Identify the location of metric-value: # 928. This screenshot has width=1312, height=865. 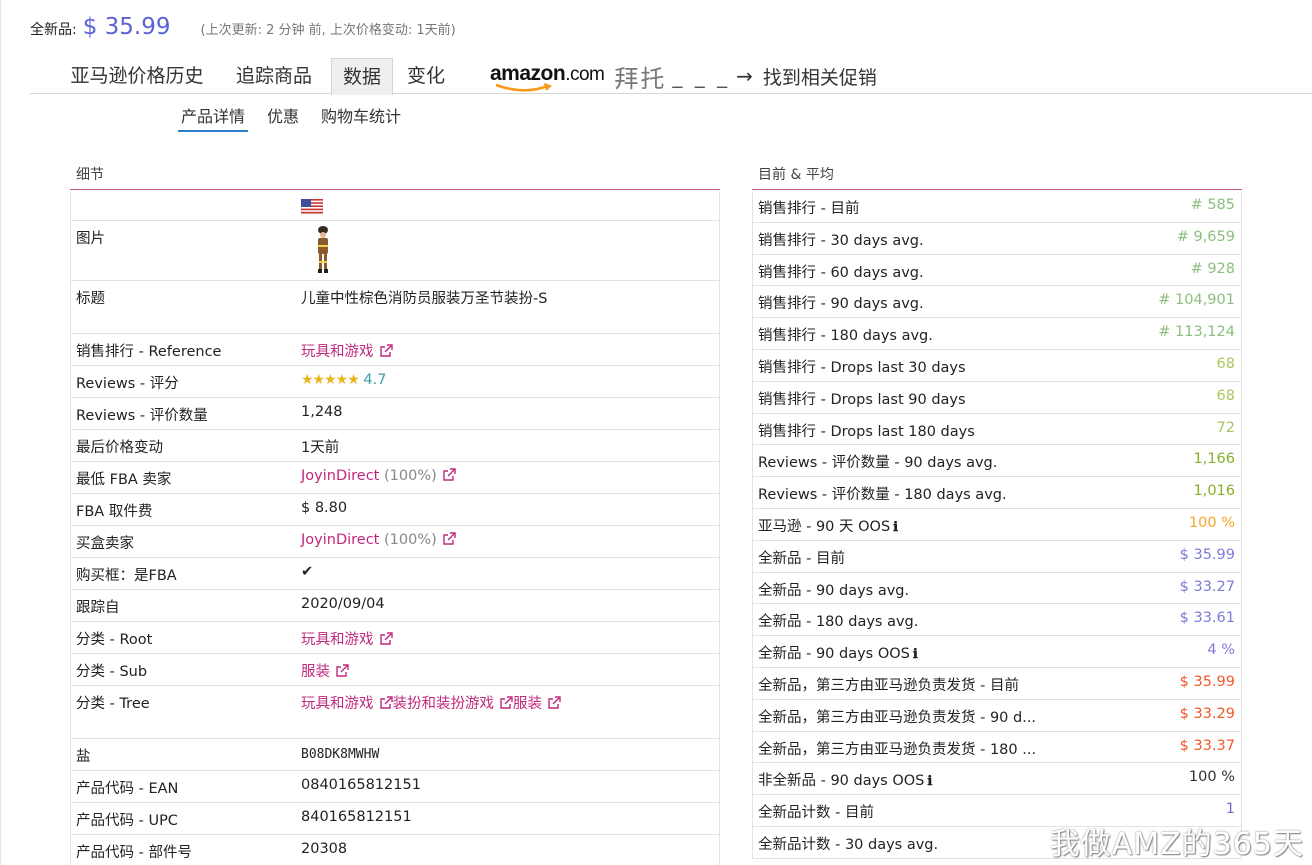
(1212, 268).